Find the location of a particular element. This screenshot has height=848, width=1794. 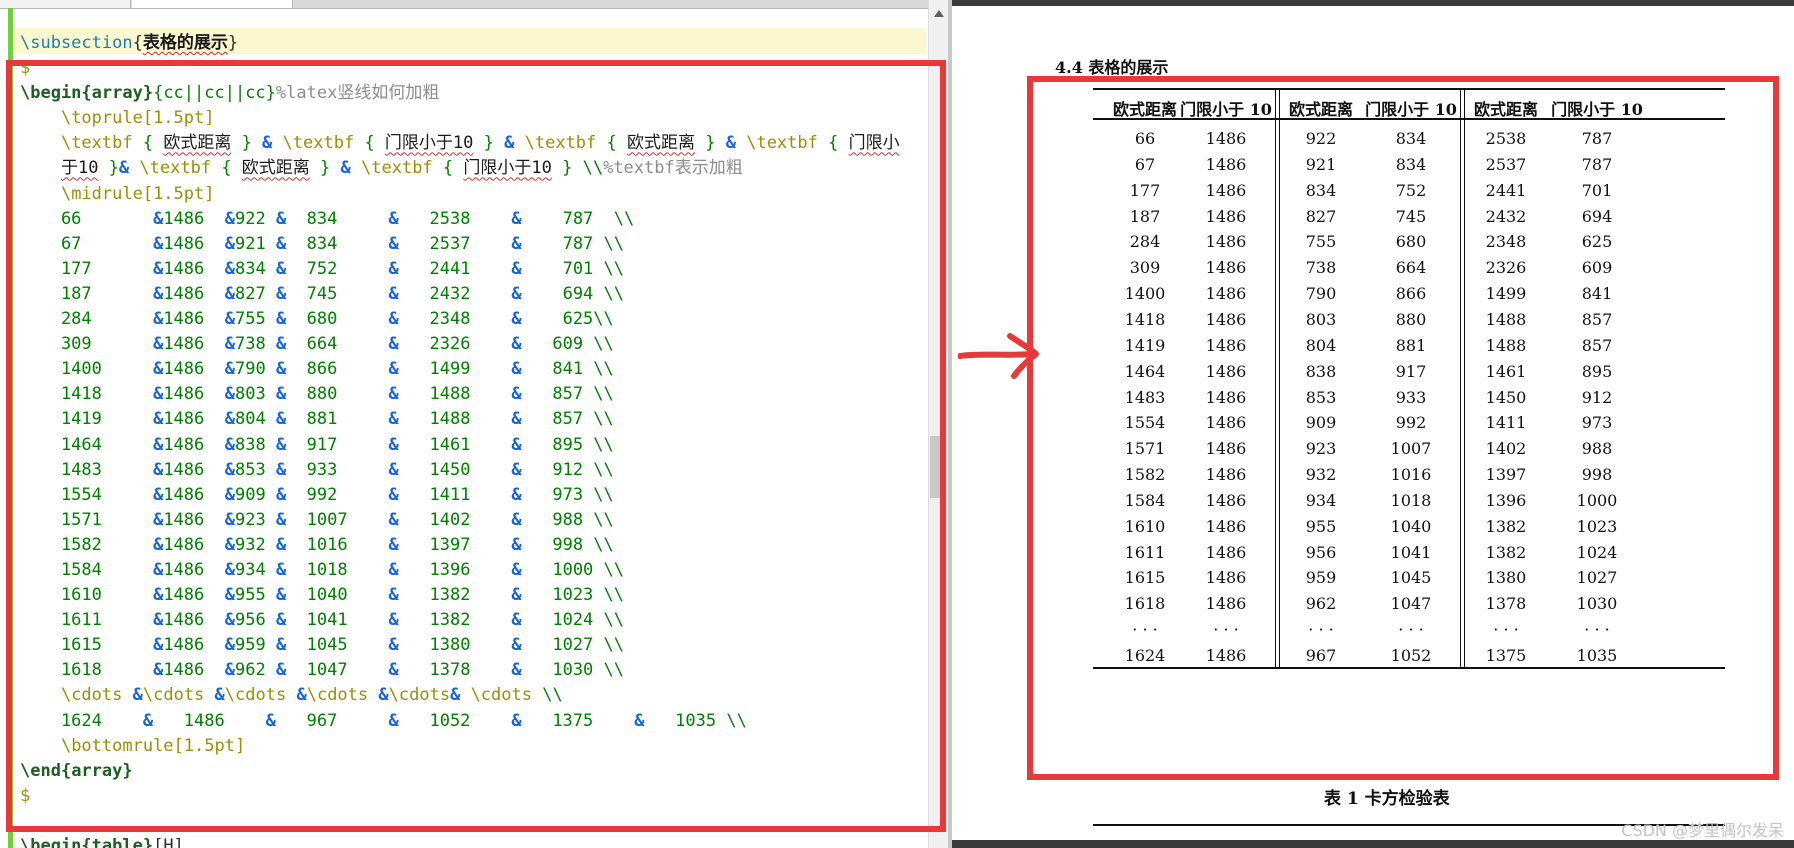

right-arrow-icon is located at coordinates (998, 356).